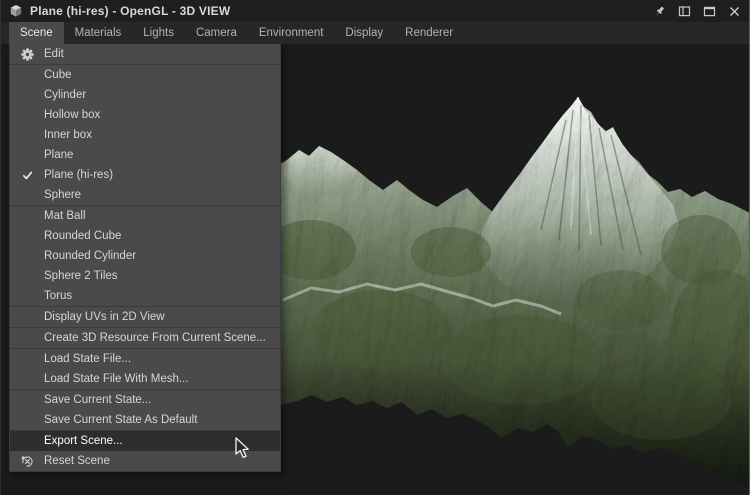  Describe the element at coordinates (291, 33) in the screenshot. I see `menubar-item-environment: Environment` at that location.